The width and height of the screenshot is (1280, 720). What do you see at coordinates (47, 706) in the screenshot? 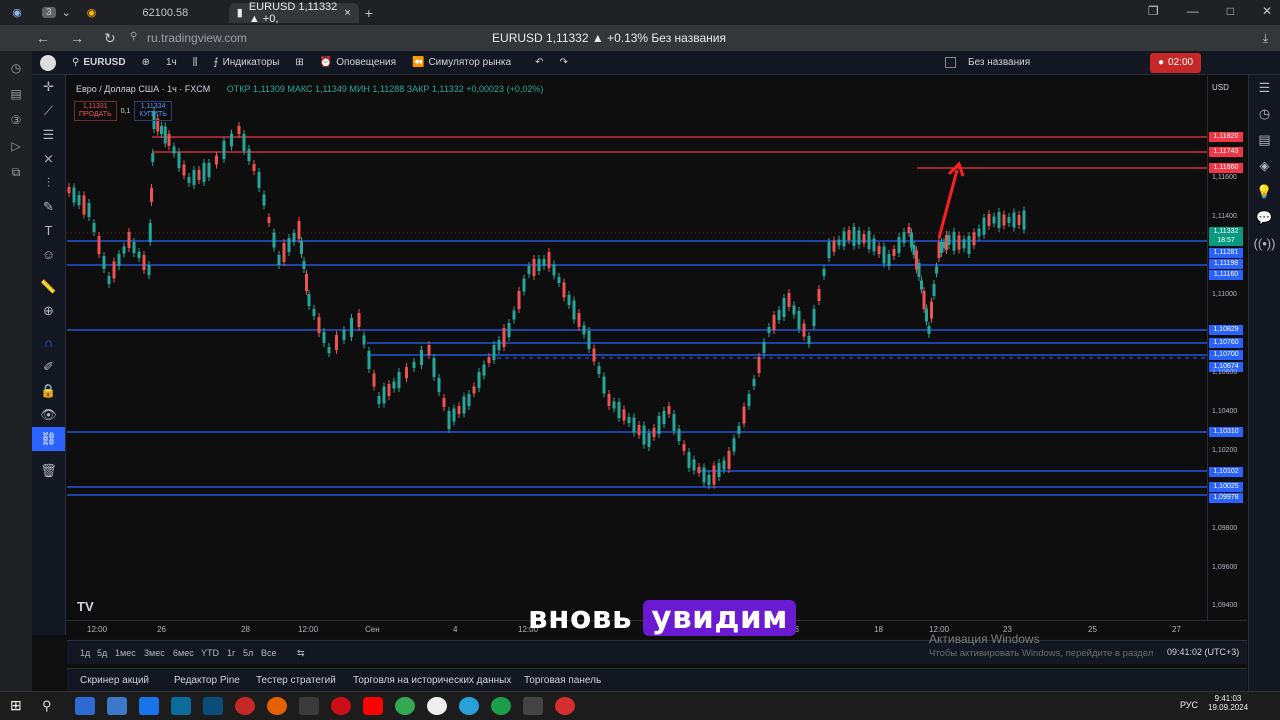
I see `search-icon: ⚲` at bounding box center [47, 706].